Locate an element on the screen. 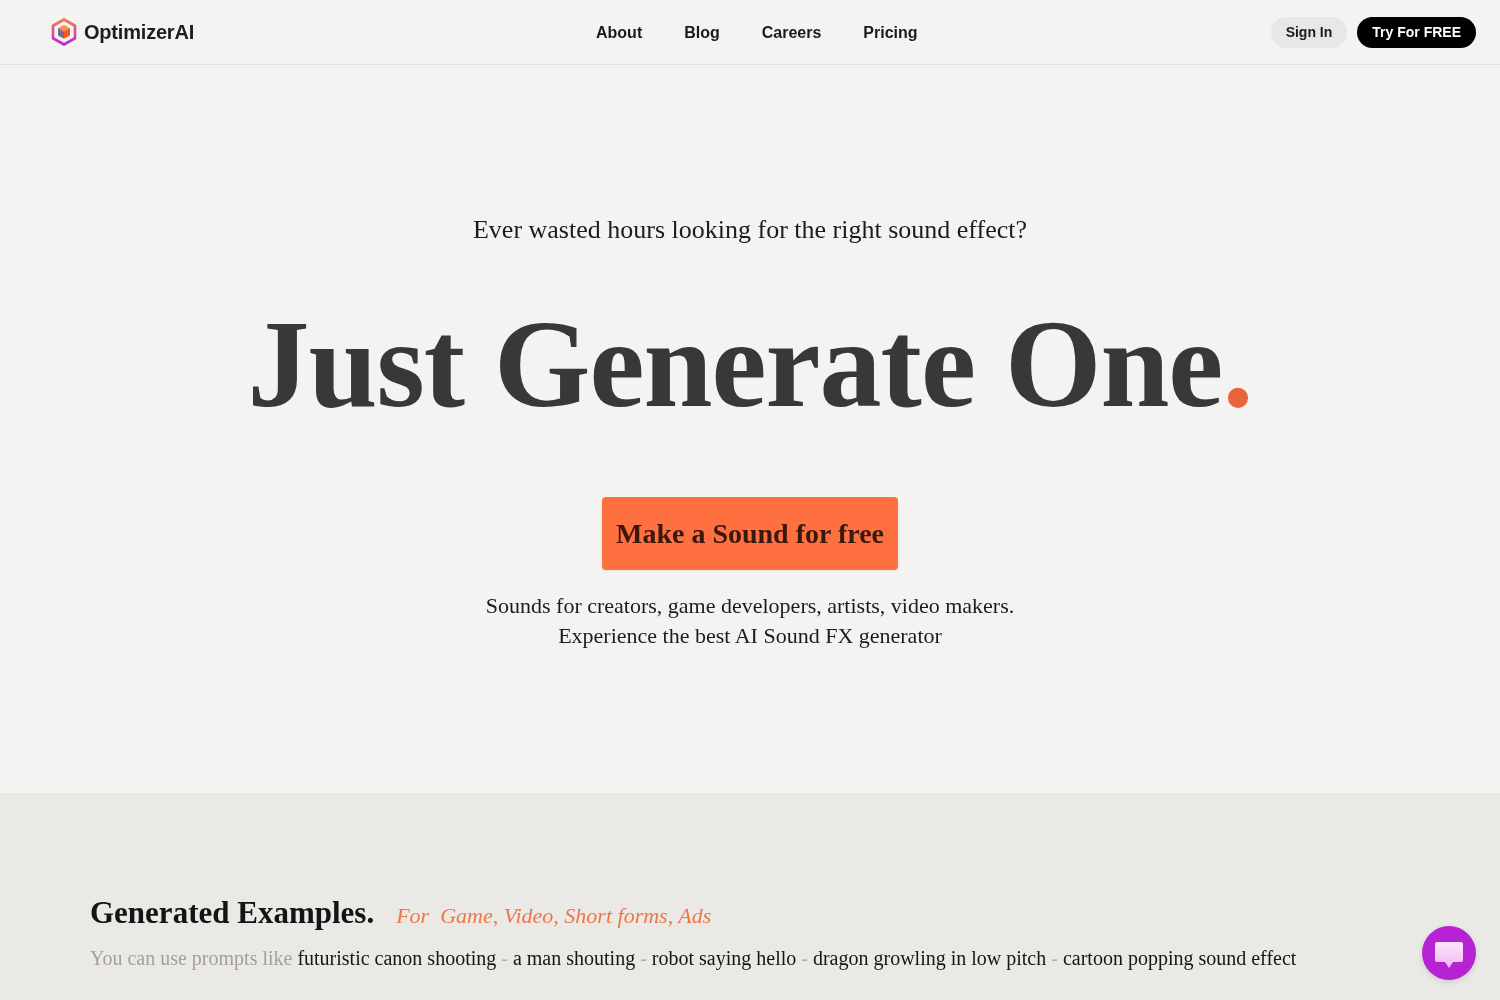 The height and width of the screenshot is (1000, 1500). speech-bubble-icon is located at coordinates (1449, 954).